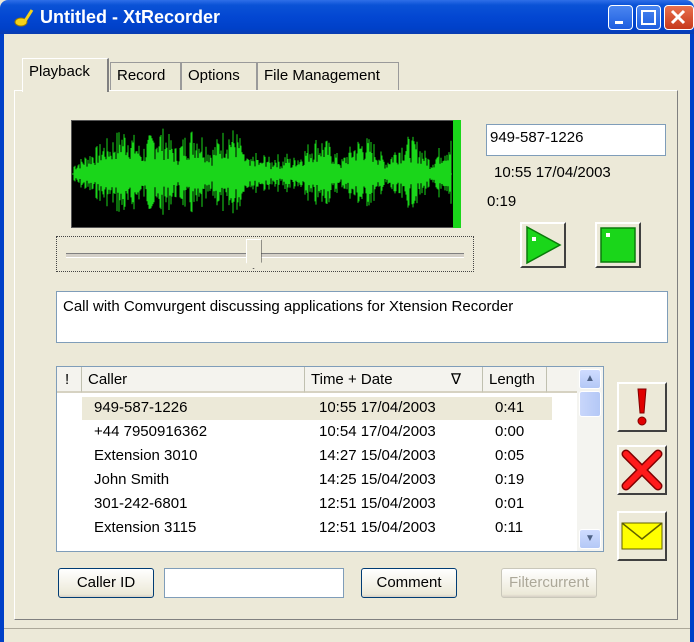 Image resolution: width=694 pixels, height=642 pixels. I want to click on comment-button: Comment, so click(409, 583).